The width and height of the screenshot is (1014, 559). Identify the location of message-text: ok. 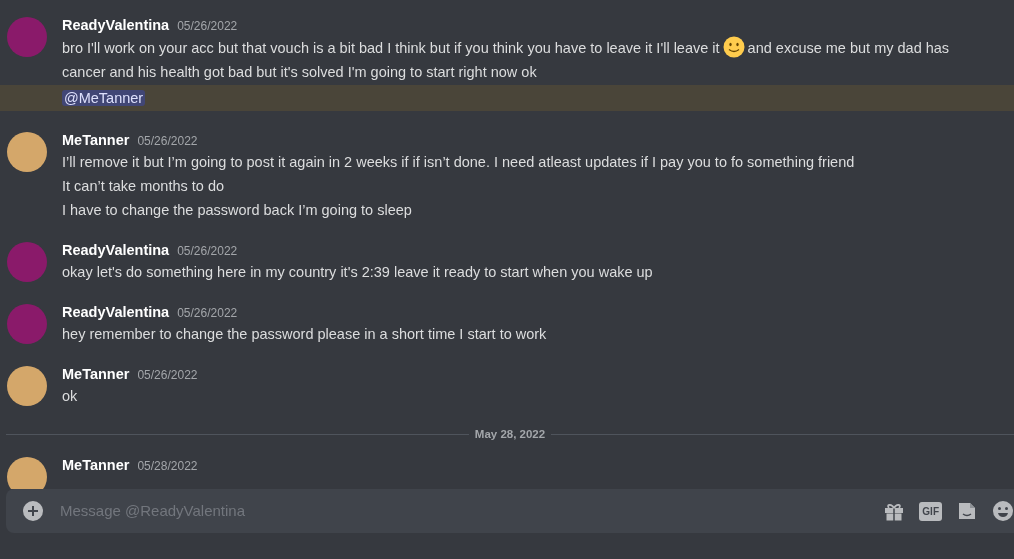
(70, 396).